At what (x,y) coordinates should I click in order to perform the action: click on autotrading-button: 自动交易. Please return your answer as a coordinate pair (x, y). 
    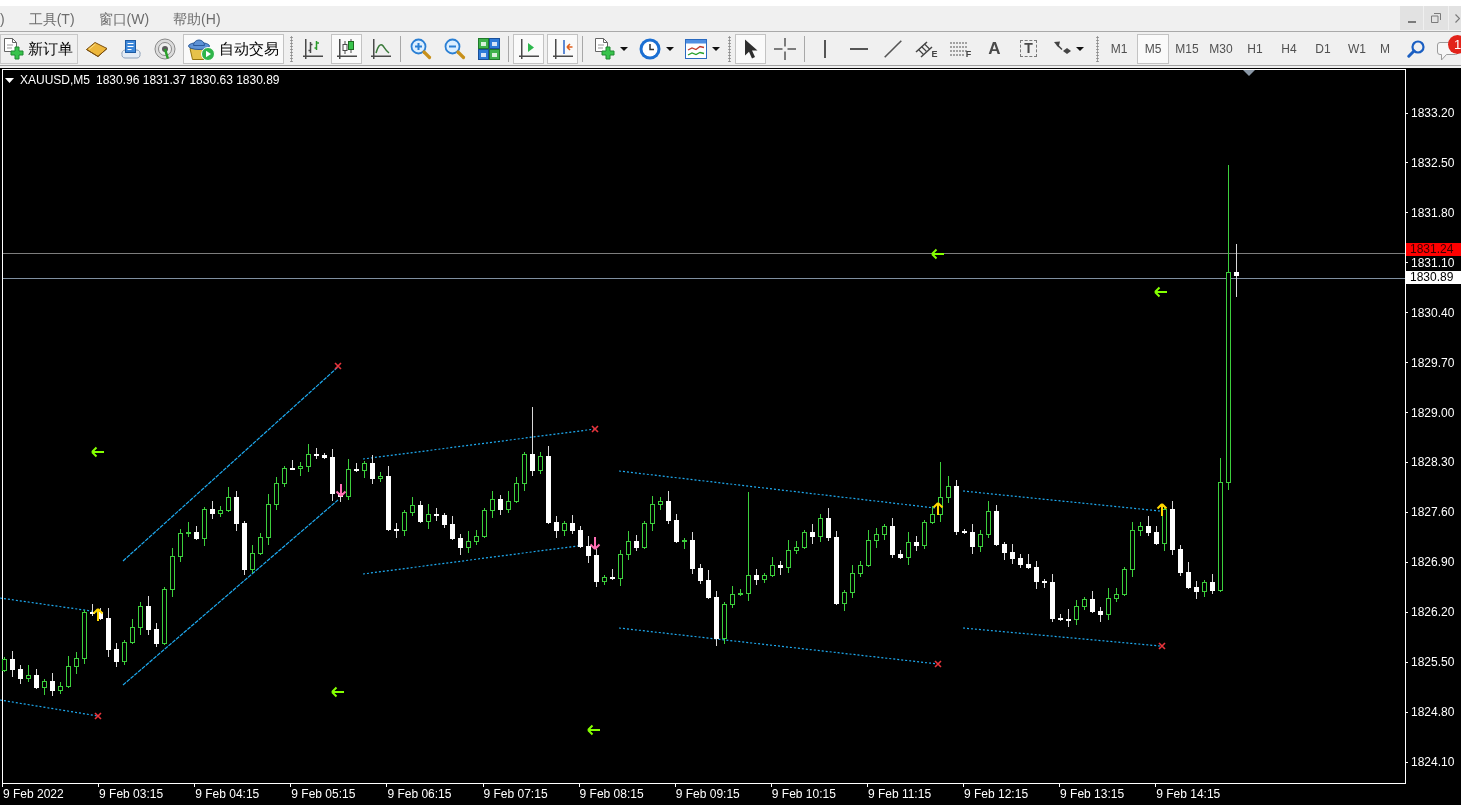
    Looking at the image, I should click on (233, 48).